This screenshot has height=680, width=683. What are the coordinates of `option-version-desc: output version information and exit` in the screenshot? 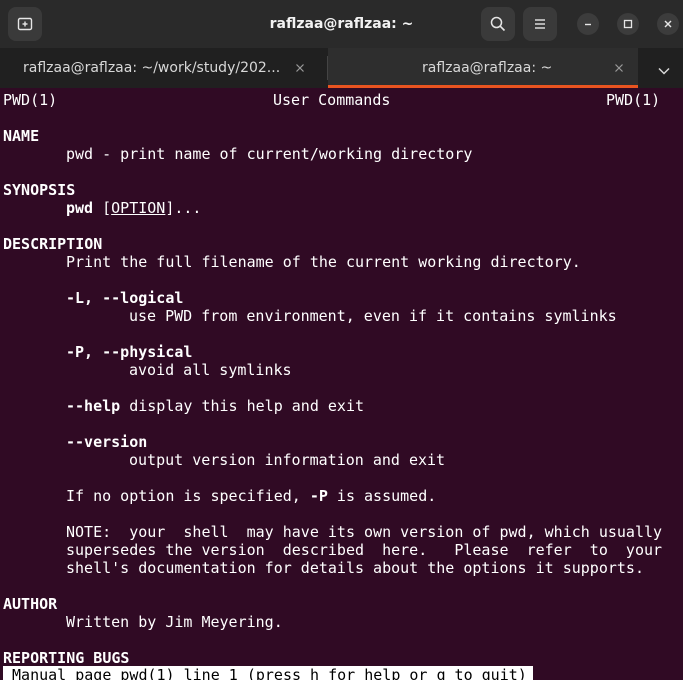 It's located at (287, 460).